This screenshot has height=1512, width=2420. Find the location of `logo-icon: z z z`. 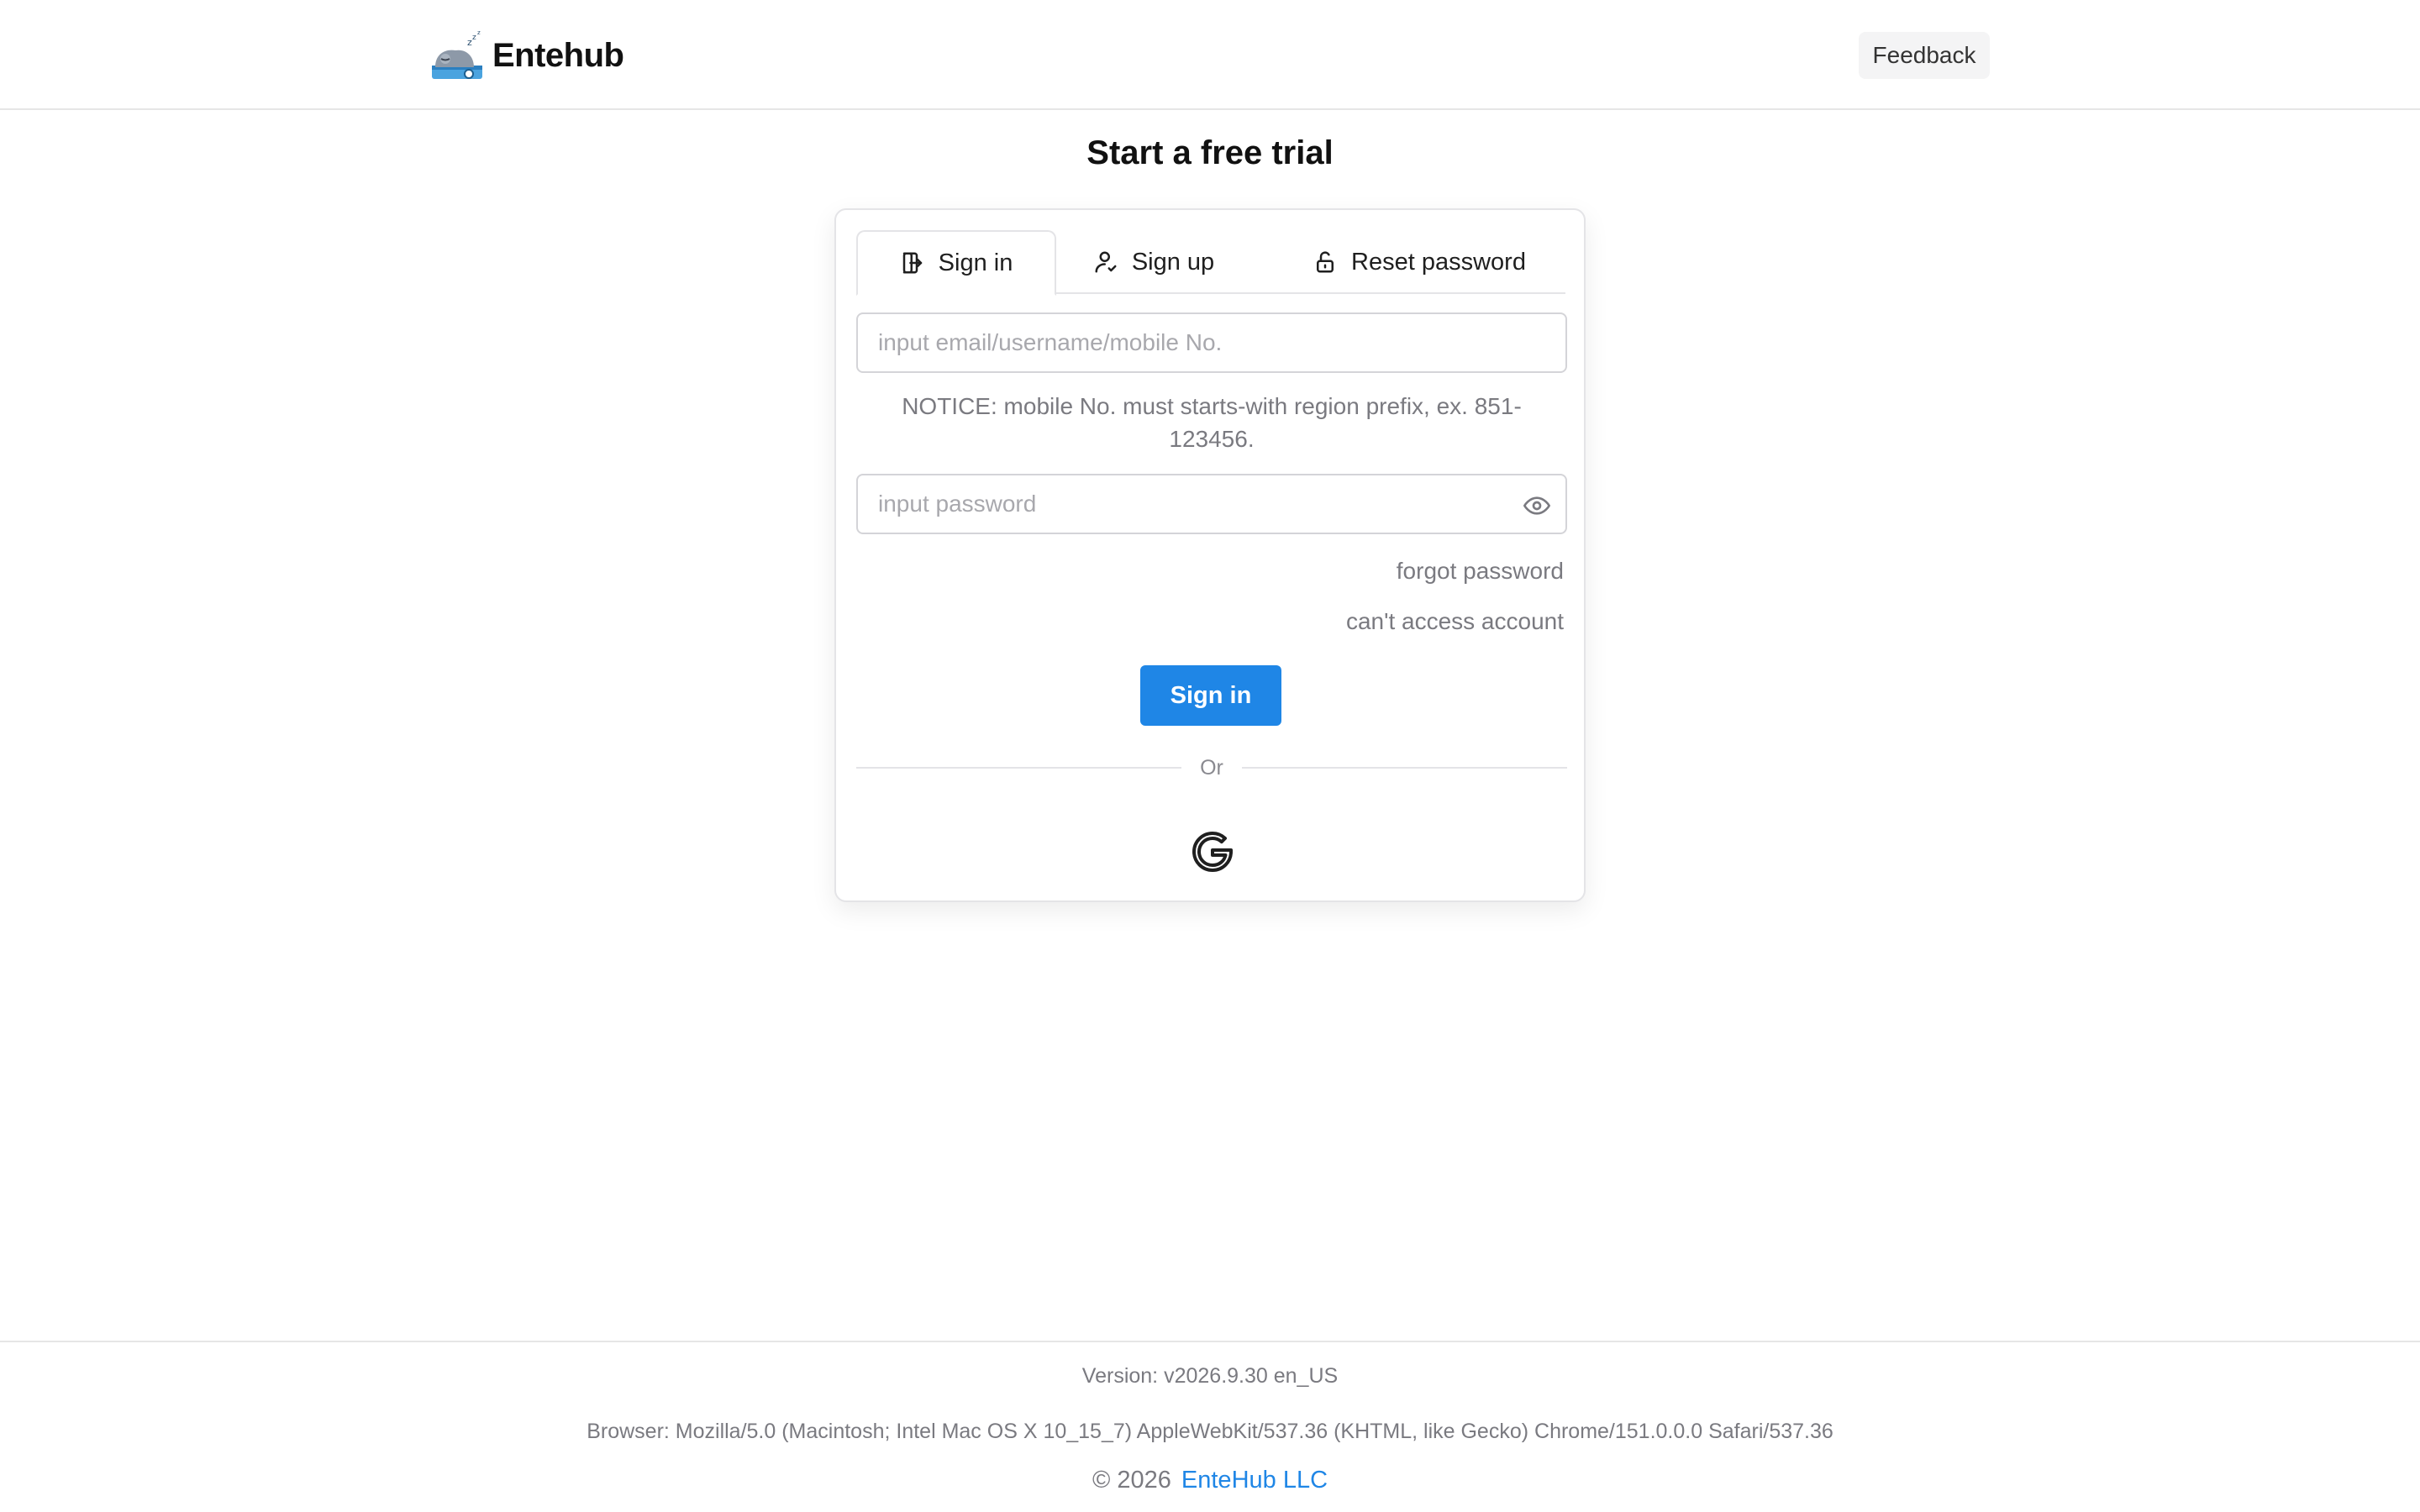

logo-icon: z z z is located at coordinates (457, 54).